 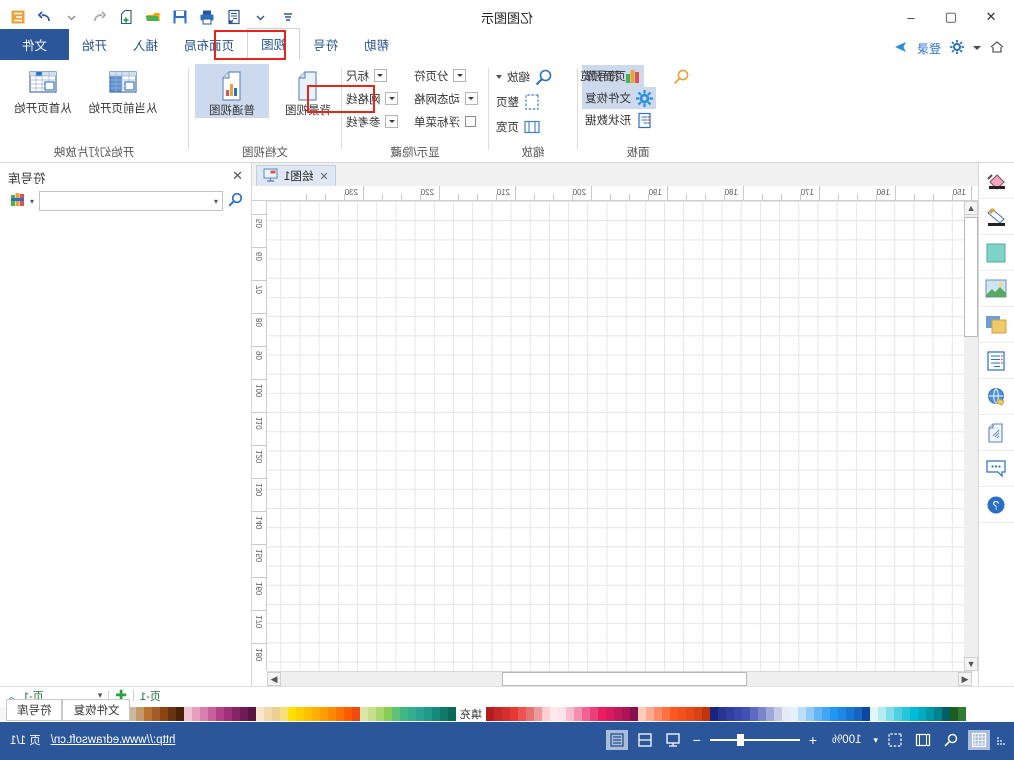 What do you see at coordinates (446, 98) in the screenshot?
I see `checkrow-dynamic-grid: 动态网格` at bounding box center [446, 98].